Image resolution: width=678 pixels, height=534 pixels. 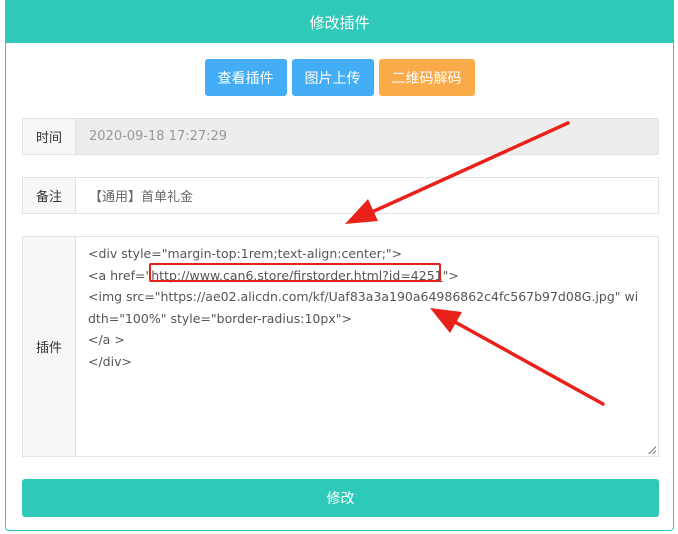 What do you see at coordinates (106, 339) in the screenshot?
I see `code-line: </a >` at bounding box center [106, 339].